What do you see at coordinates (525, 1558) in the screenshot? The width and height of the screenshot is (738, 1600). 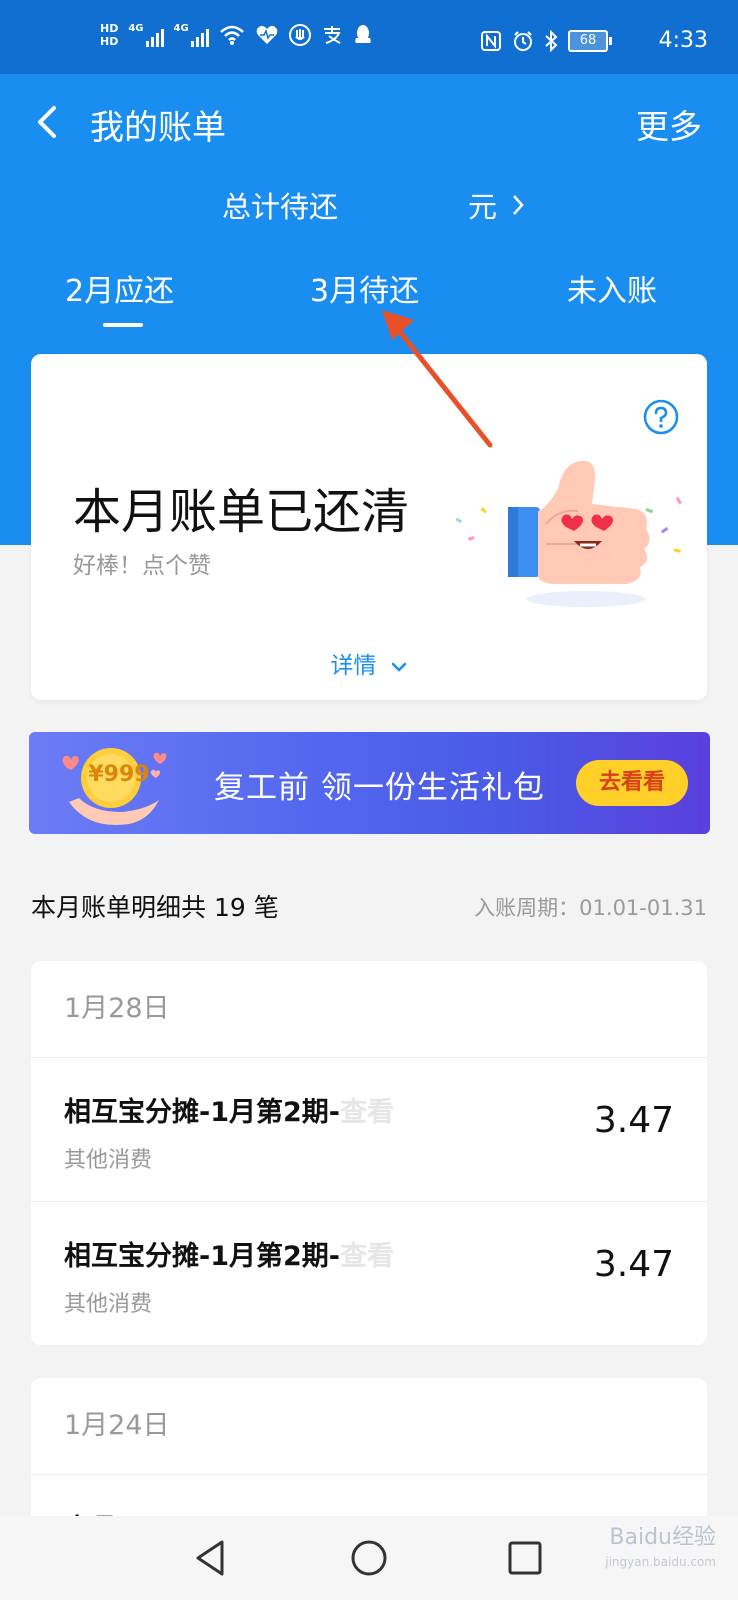 I see `recents-nav-icon` at bounding box center [525, 1558].